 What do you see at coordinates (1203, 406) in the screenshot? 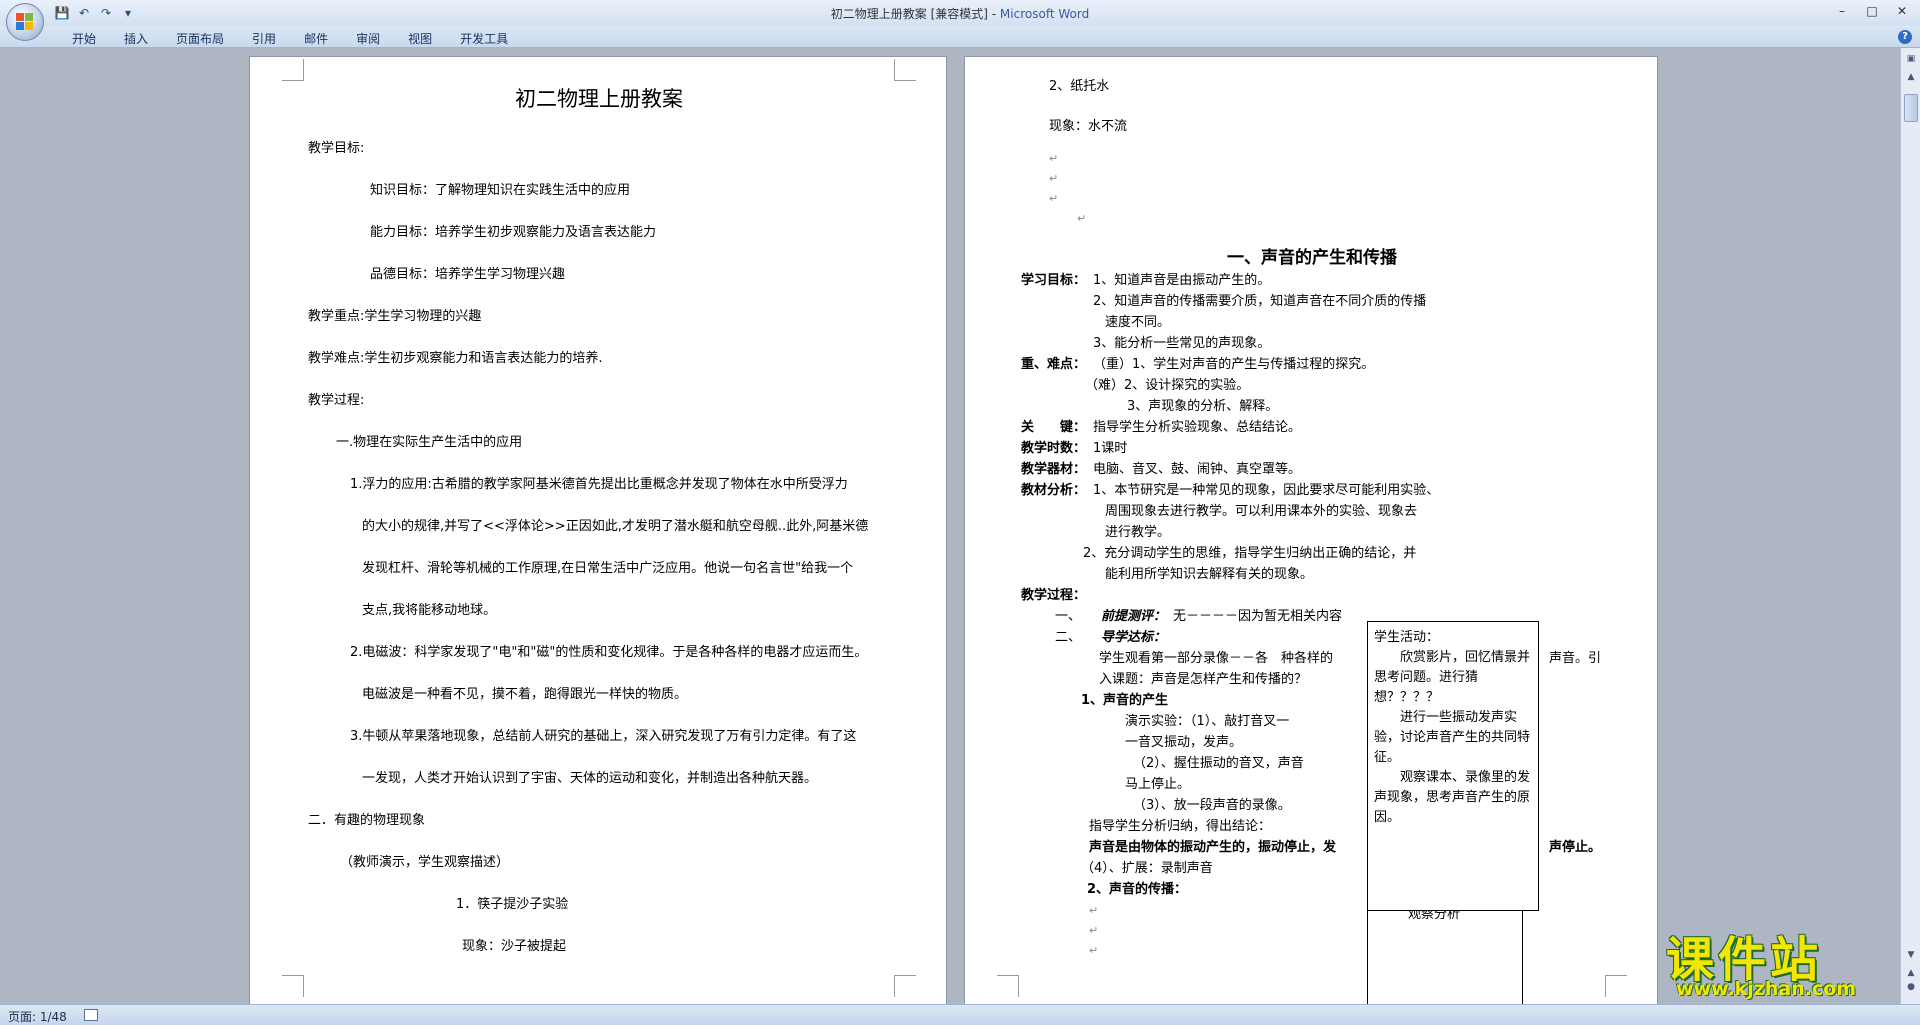
I see `field-value: 3、声现象的分析、解释。` at bounding box center [1203, 406].